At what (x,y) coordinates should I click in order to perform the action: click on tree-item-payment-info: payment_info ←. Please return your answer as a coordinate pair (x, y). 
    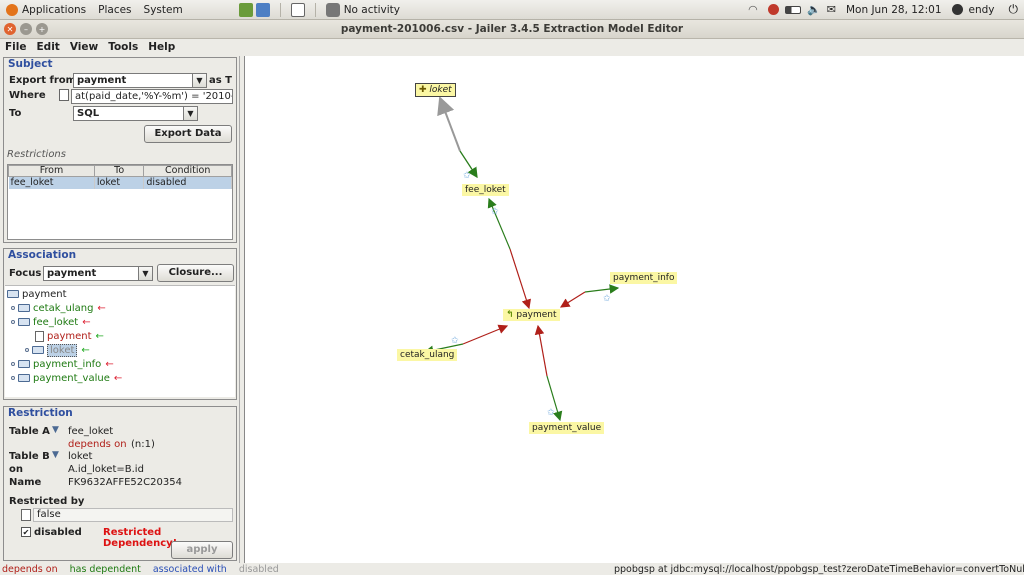
    Looking at the image, I should click on (62, 364).